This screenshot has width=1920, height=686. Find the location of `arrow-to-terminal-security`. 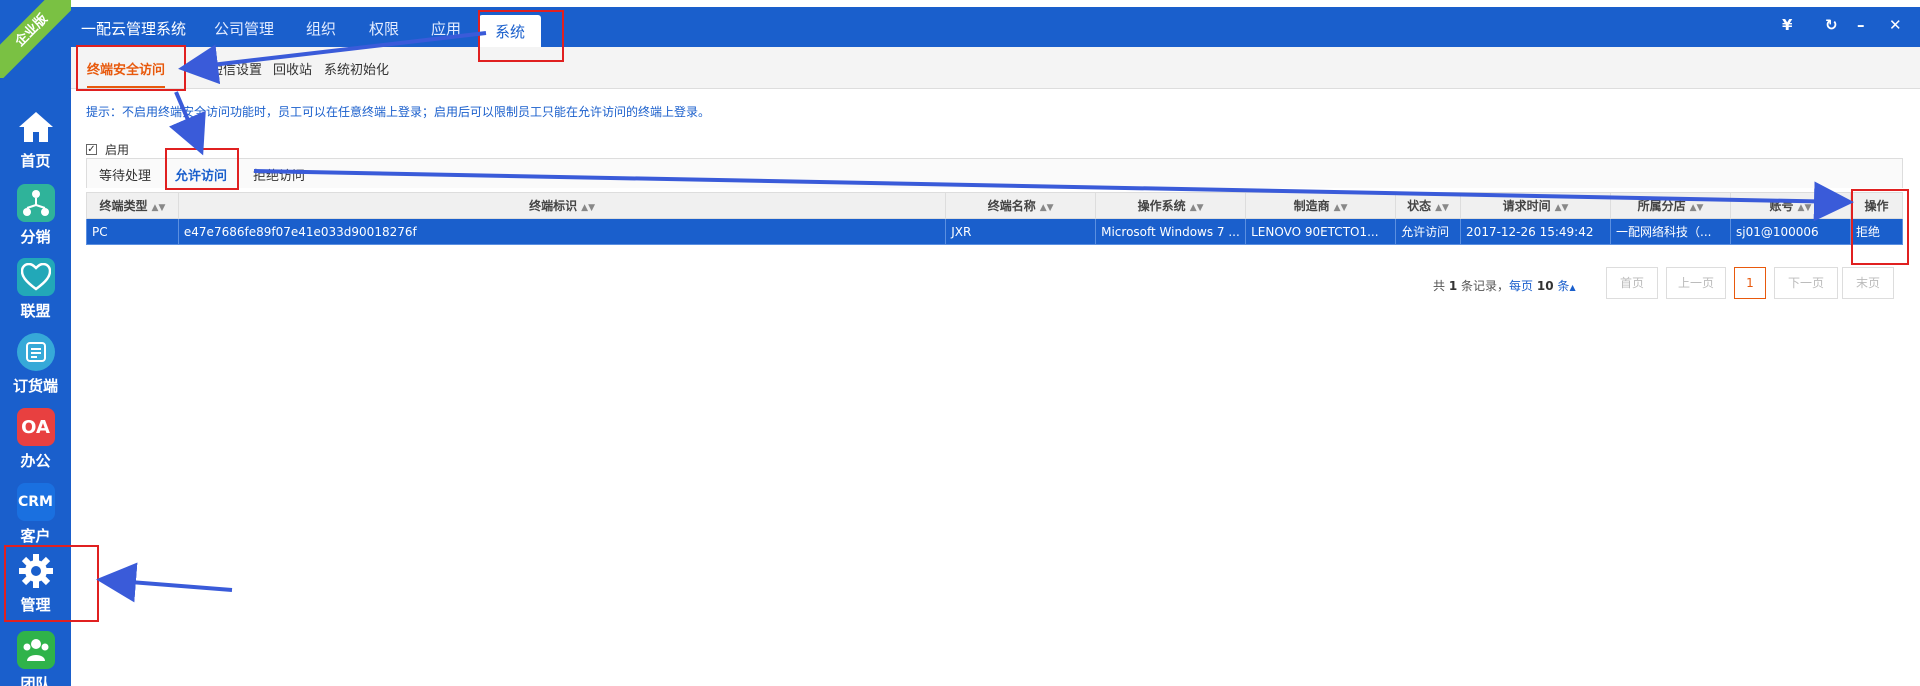

arrow-to-terminal-security is located at coordinates (332, 58).